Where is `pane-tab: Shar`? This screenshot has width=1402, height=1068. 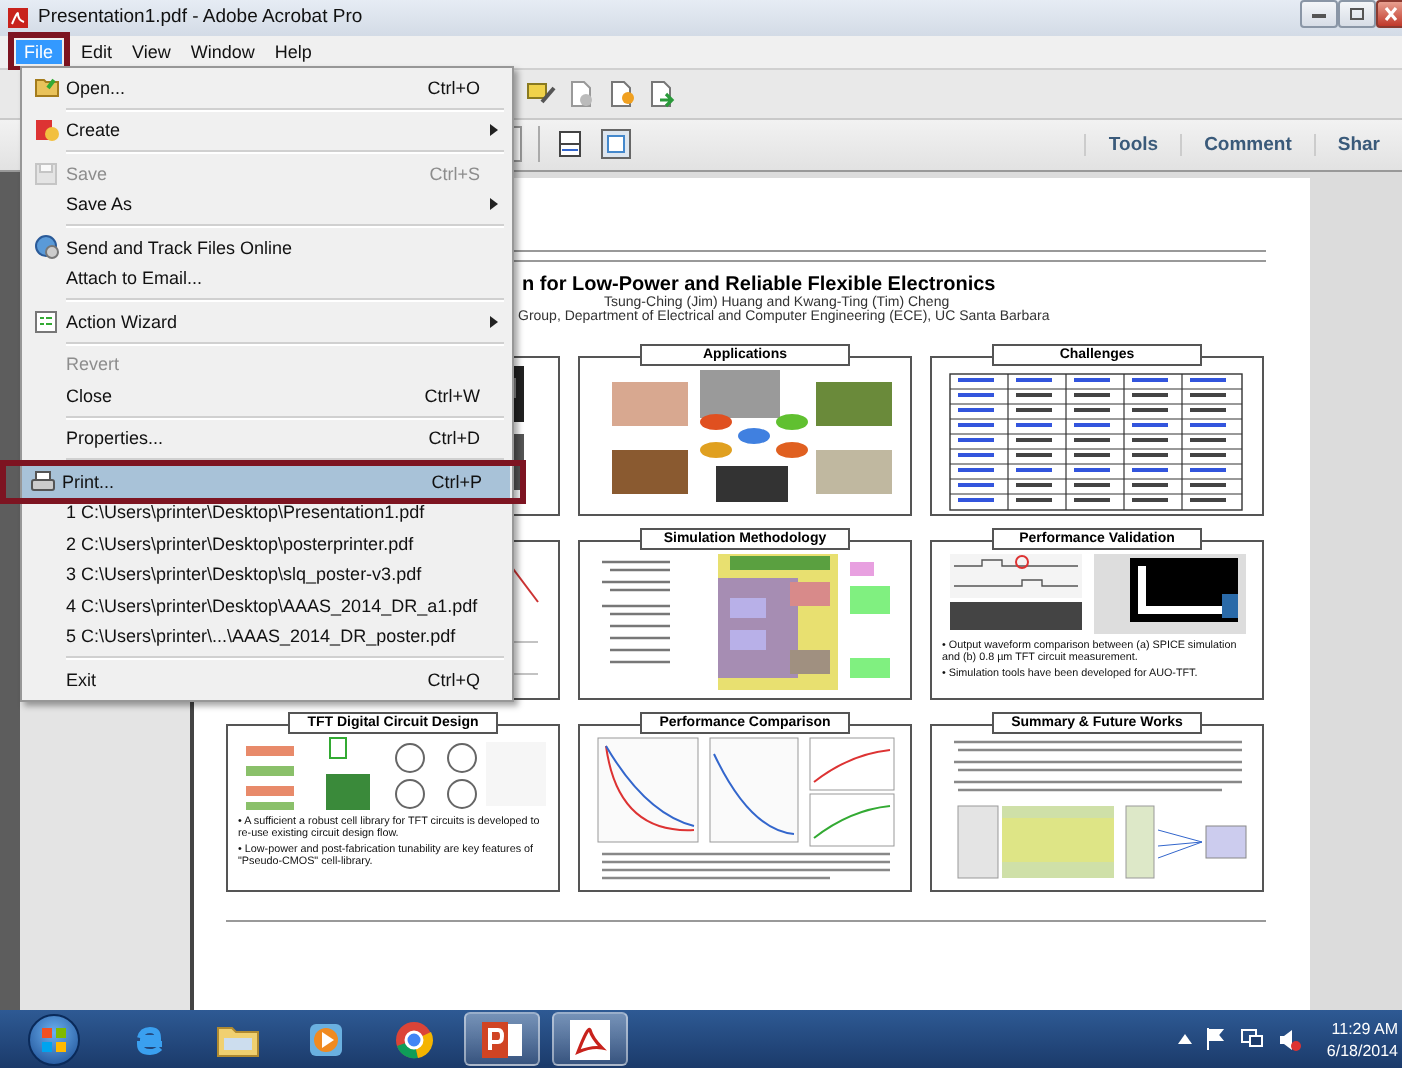
pane-tab: Shar is located at coordinates (1357, 144).